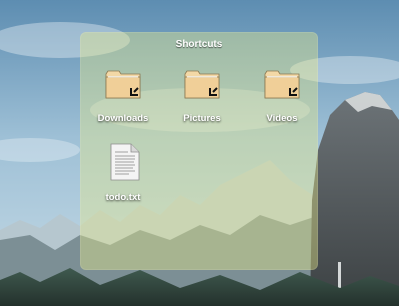 The width and height of the screenshot is (399, 306). I want to click on shortcut-label: Videos, so click(282, 118).